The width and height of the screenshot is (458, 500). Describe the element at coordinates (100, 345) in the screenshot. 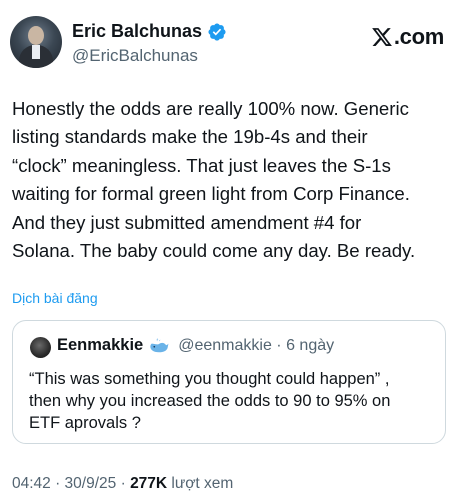

I see `quote-display-name: Eenmakkie` at that location.